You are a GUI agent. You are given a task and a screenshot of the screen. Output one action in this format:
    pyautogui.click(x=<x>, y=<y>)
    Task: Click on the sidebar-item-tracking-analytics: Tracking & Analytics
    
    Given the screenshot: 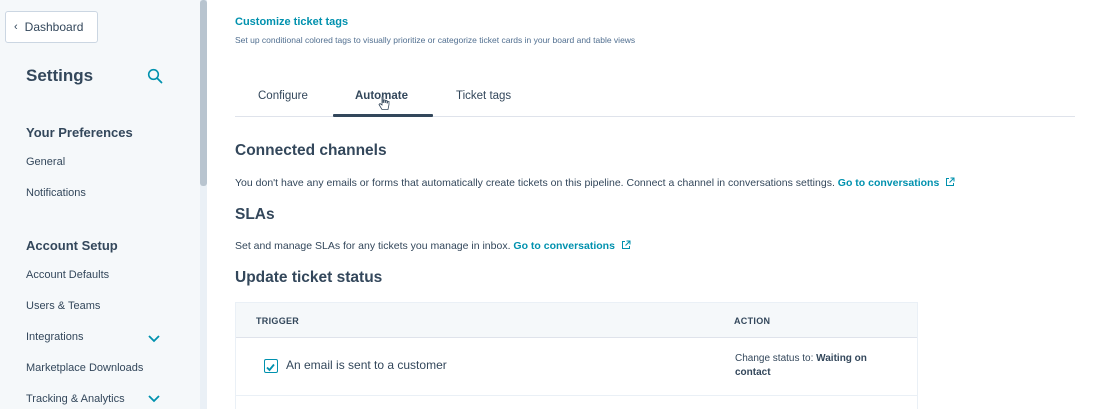 What is the action you would take?
    pyautogui.click(x=81, y=399)
    